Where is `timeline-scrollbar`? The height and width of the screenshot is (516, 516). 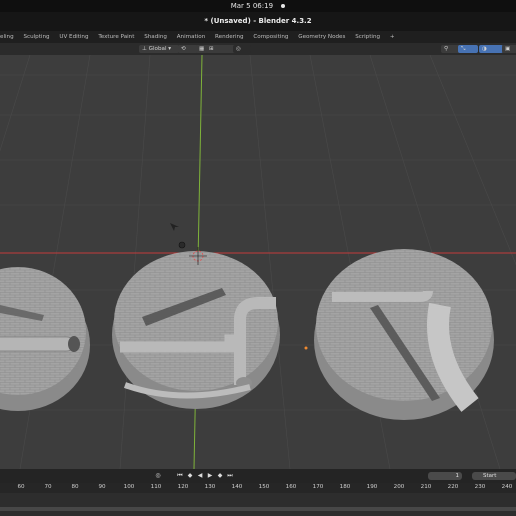
timeline-scrollbar is located at coordinates (258, 509).